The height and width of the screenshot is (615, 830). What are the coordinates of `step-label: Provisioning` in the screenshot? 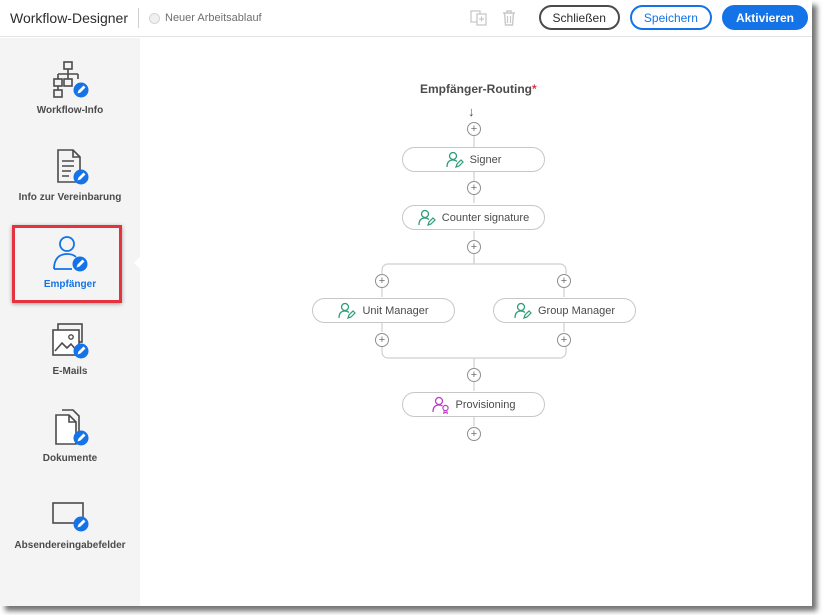 It's located at (485, 404).